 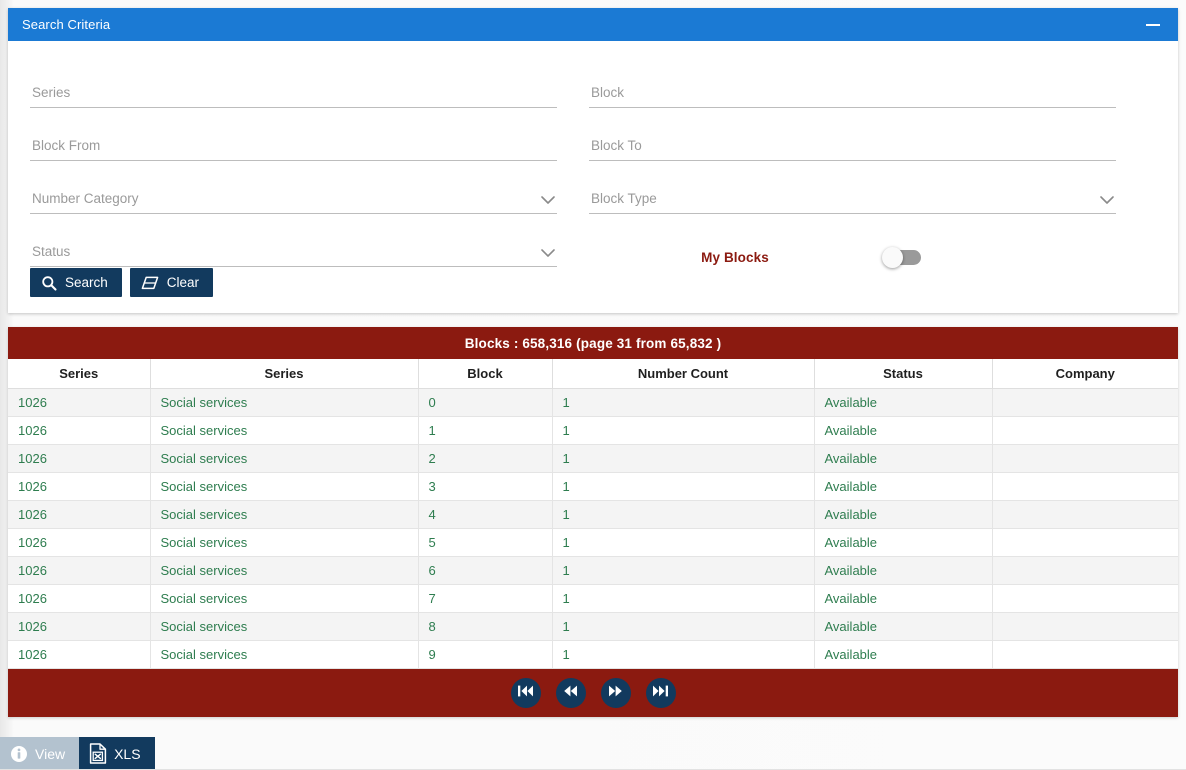 I want to click on next-page-button, so click(x=615, y=692).